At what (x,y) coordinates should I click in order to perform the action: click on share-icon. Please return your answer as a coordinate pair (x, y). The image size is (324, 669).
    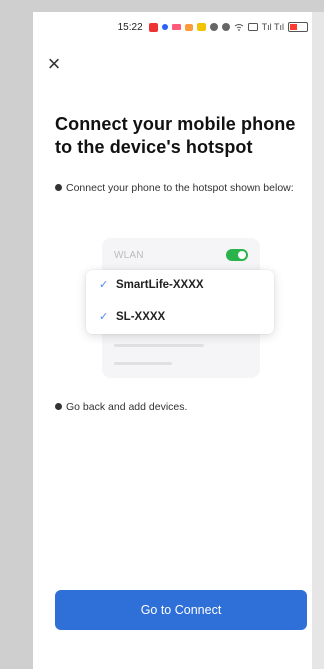
    Looking at the image, I should click on (225, 27).